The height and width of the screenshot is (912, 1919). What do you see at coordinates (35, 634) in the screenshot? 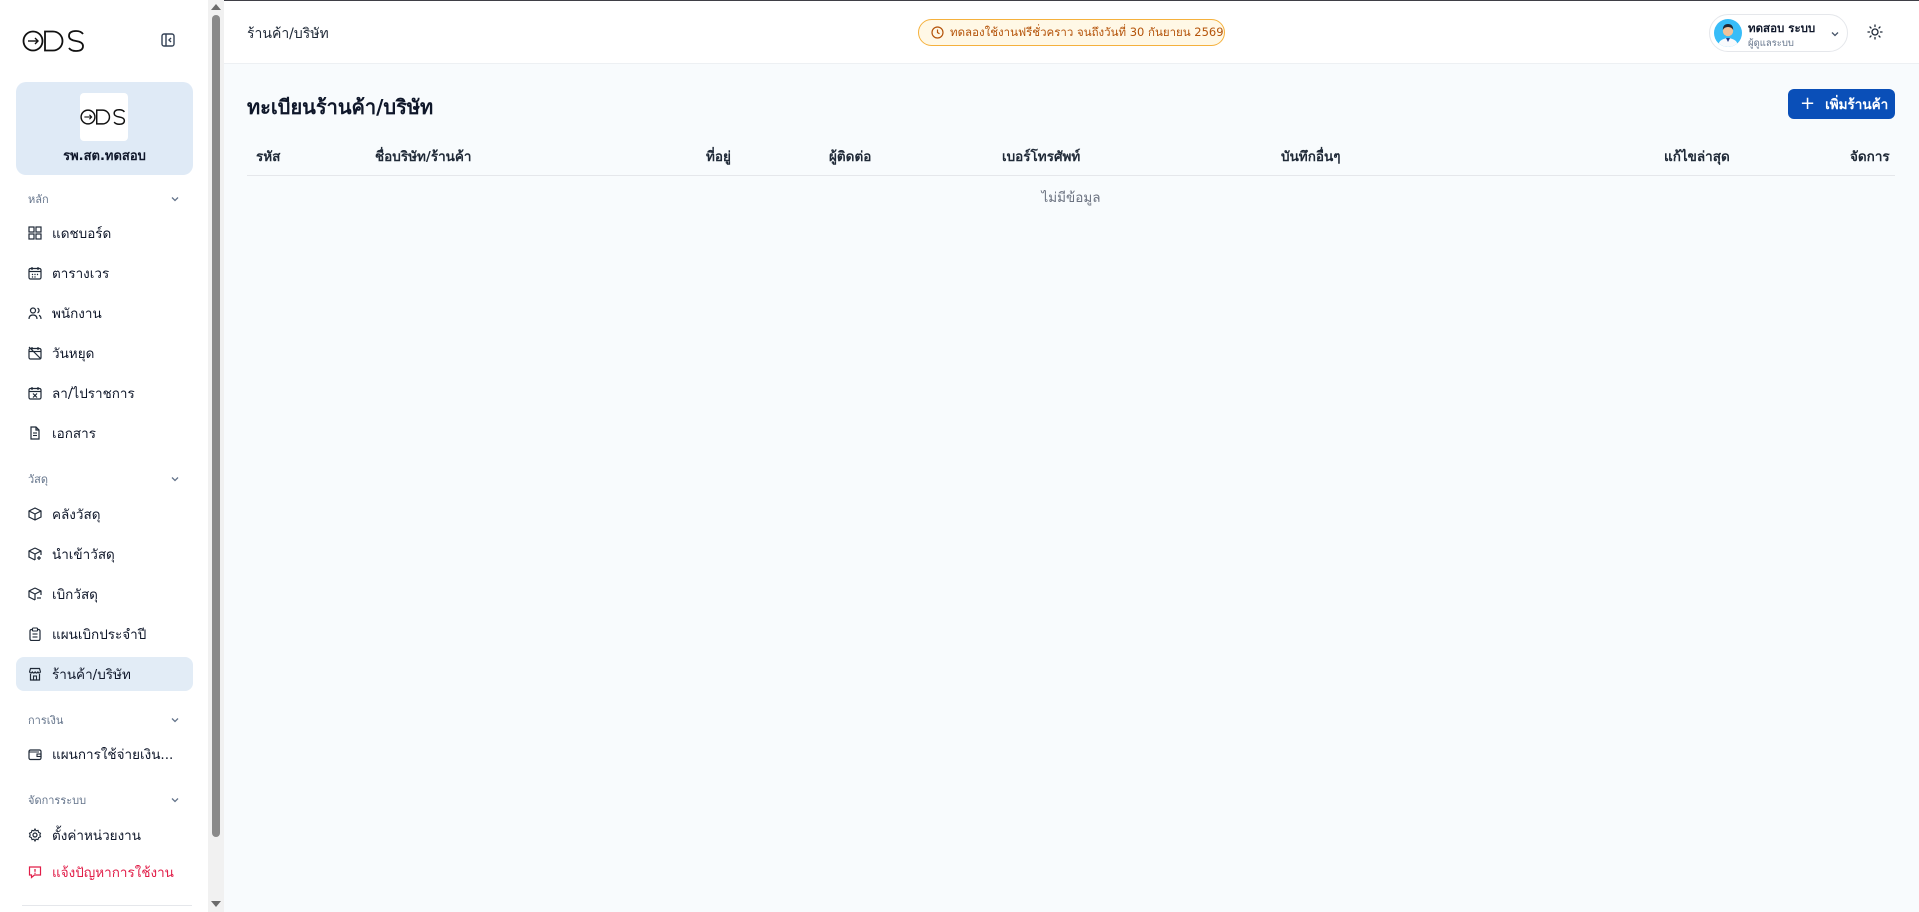
I see `clipboard-icon` at bounding box center [35, 634].